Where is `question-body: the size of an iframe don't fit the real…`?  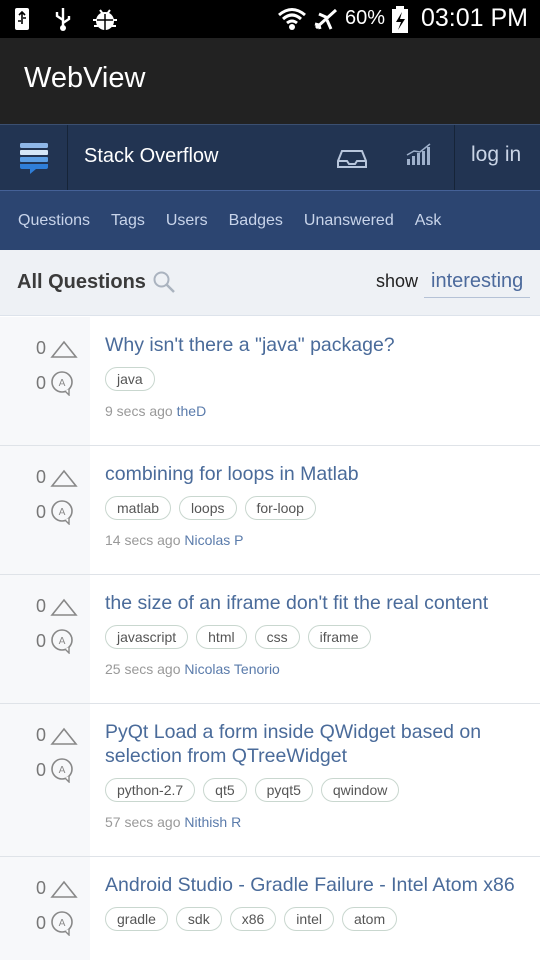 question-body: the size of an iframe don't fit the real… is located at coordinates (316, 634).